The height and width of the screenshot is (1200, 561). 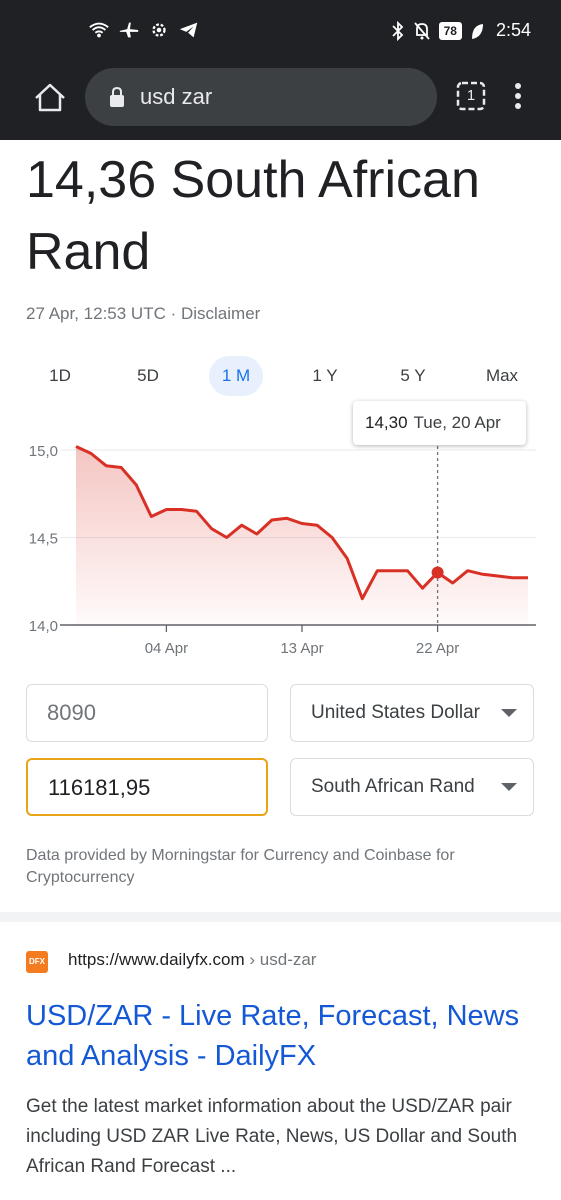 What do you see at coordinates (413, 376) in the screenshot?
I see `tab-5y: 5 Y` at bounding box center [413, 376].